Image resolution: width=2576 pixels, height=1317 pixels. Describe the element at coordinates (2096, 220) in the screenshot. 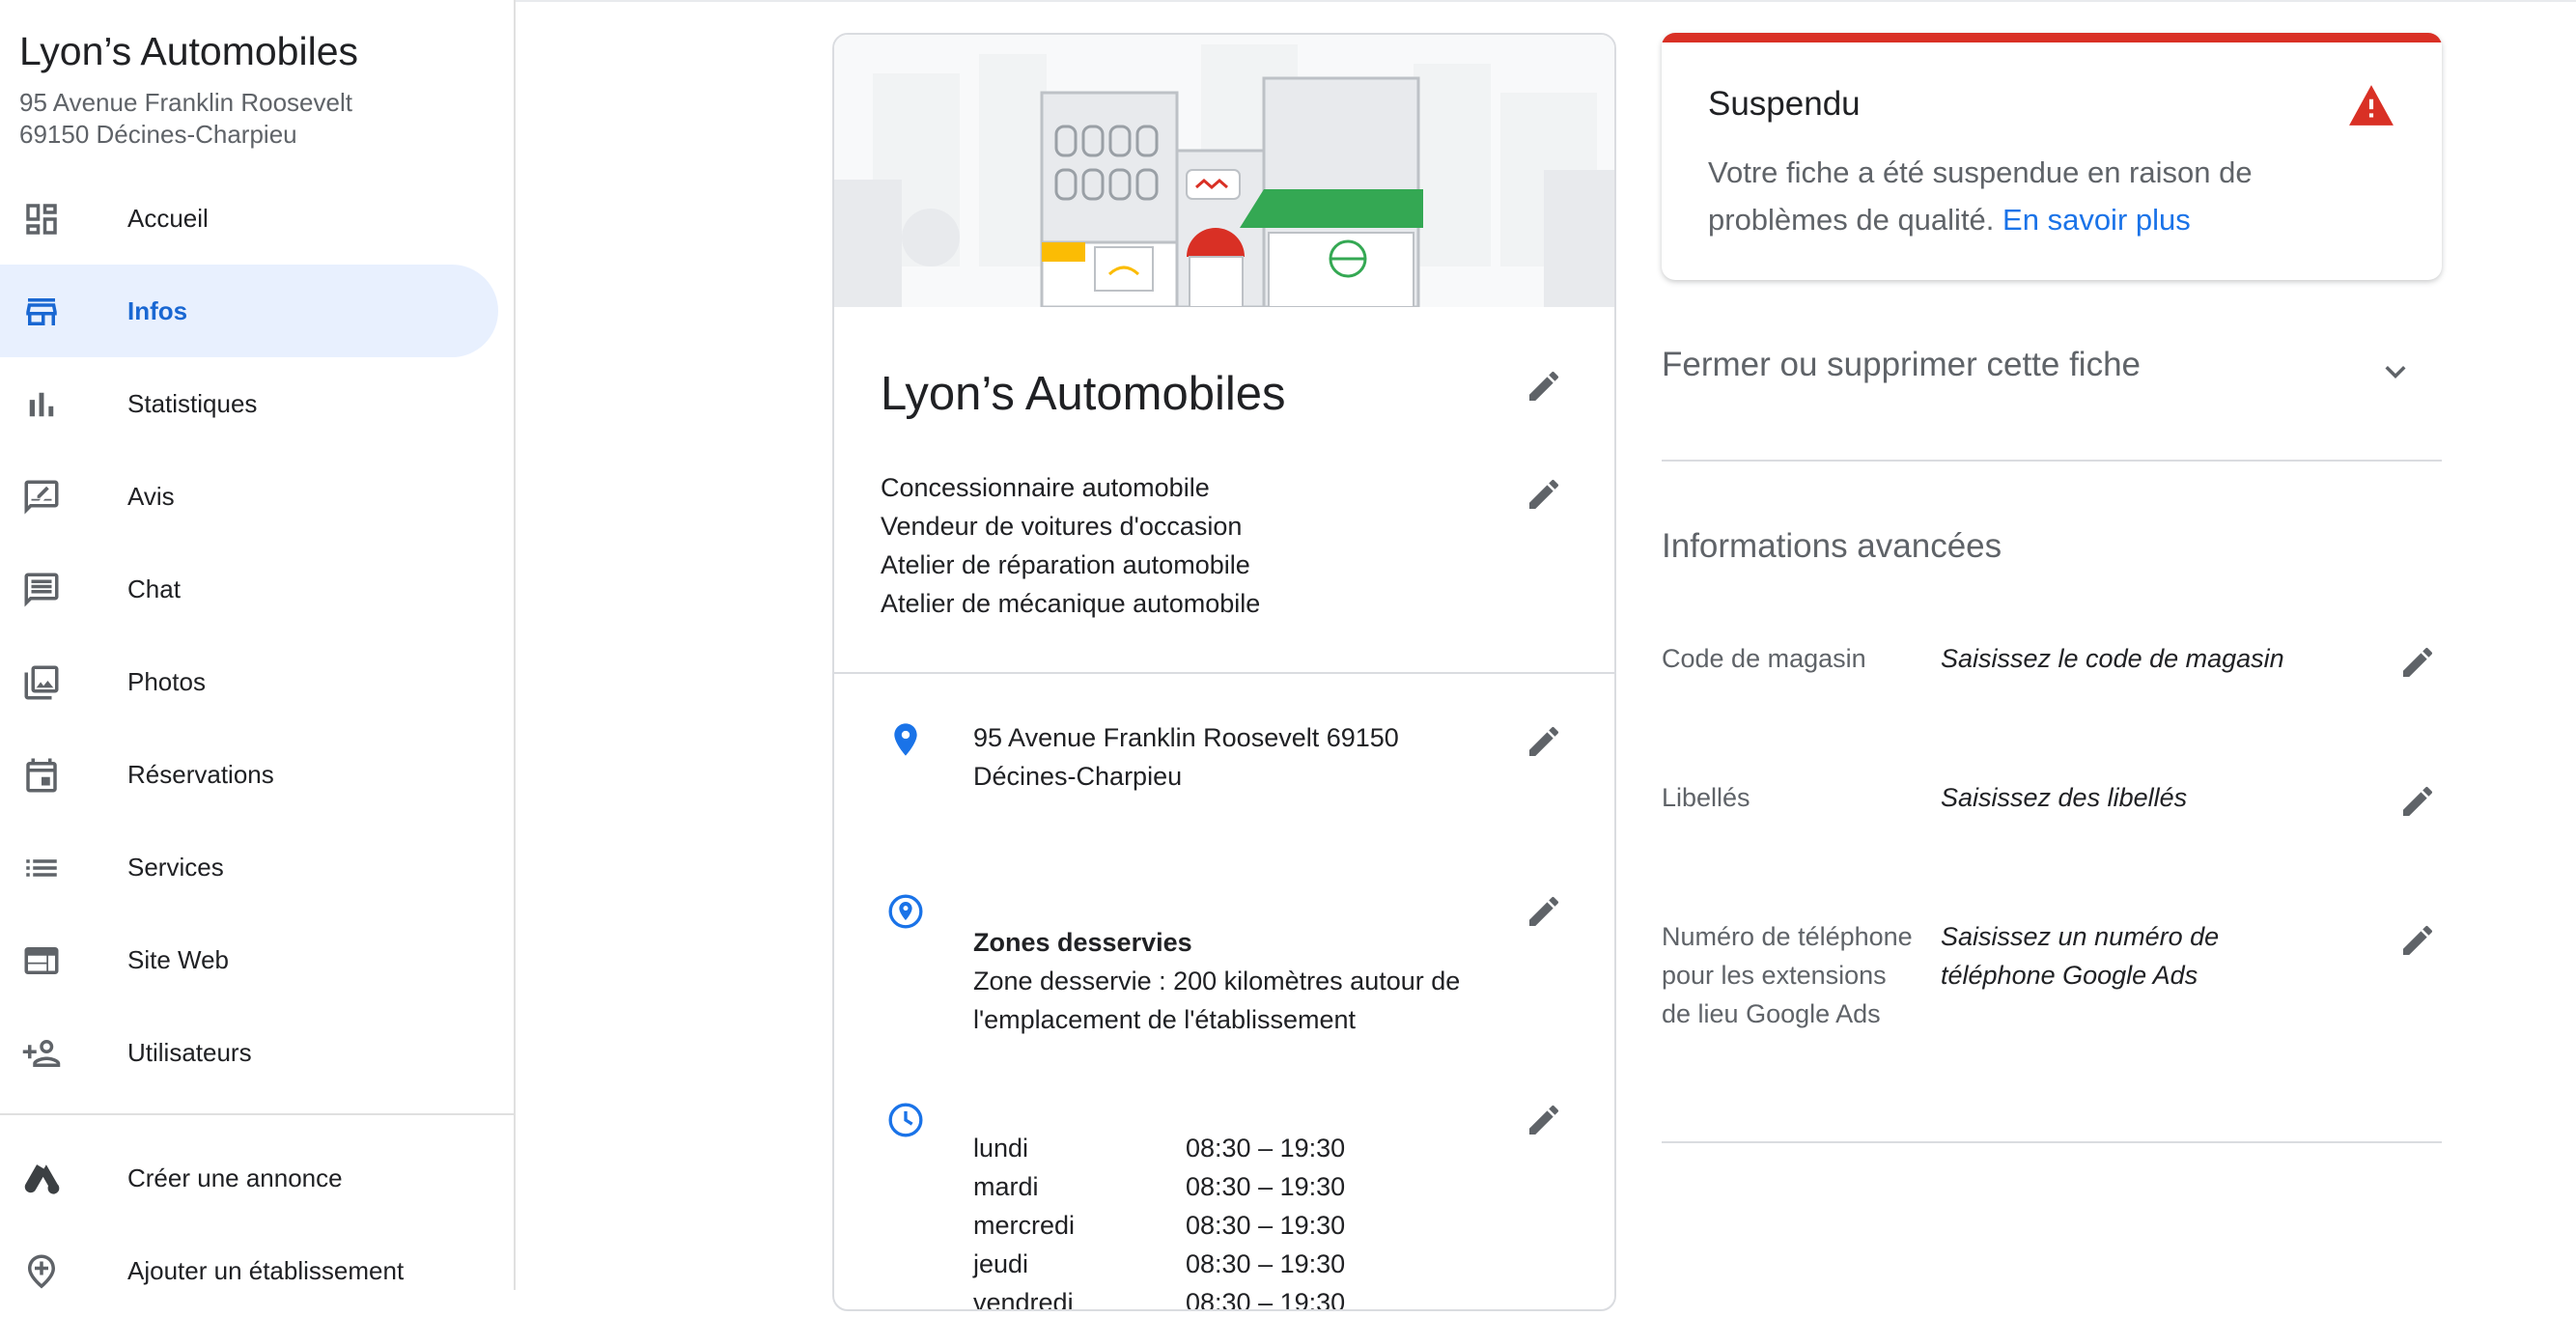

I see `learn-more-link: En savoir plus` at that location.